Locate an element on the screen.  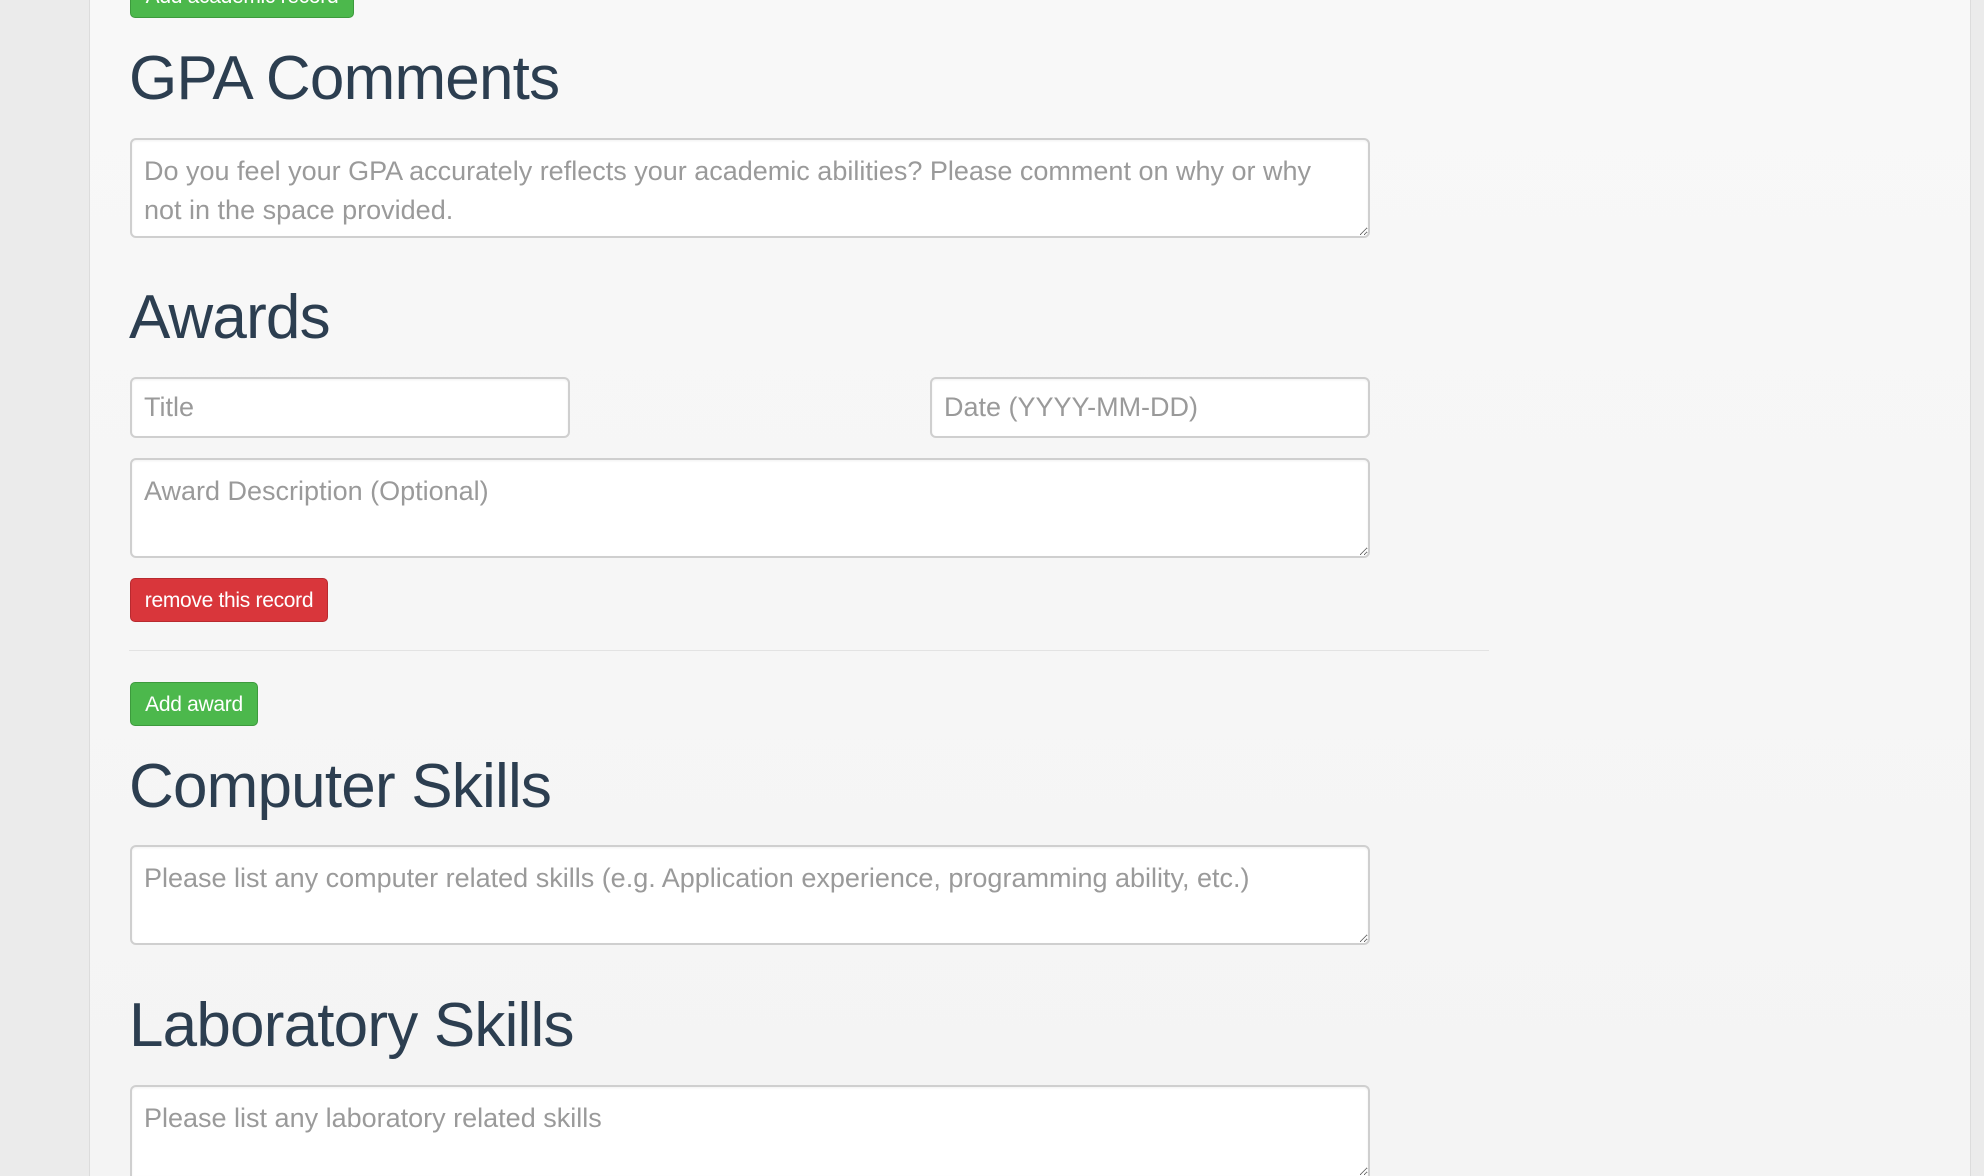
laboratory-skills-heading: Laboratory Skills is located at coordinates (352, 1025).